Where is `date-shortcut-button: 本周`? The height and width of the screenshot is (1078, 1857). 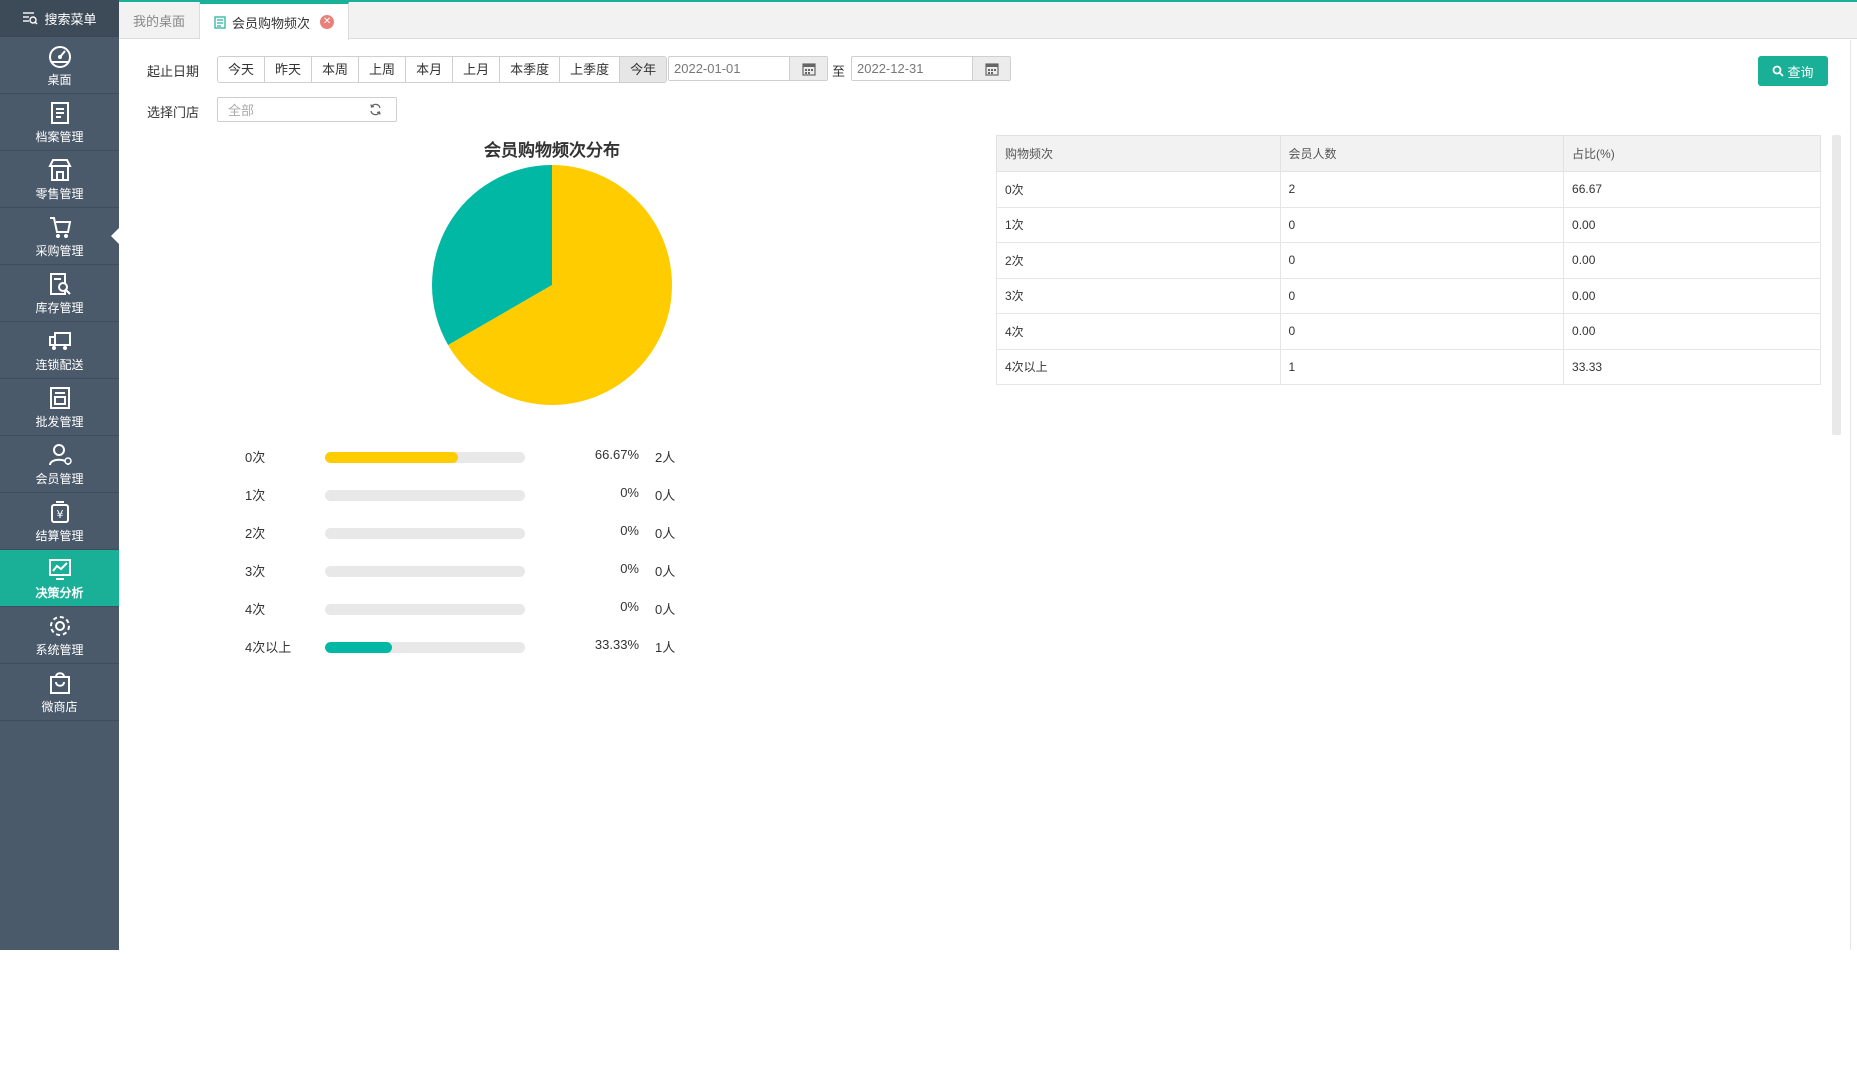 date-shortcut-button: 本周 is located at coordinates (336, 69).